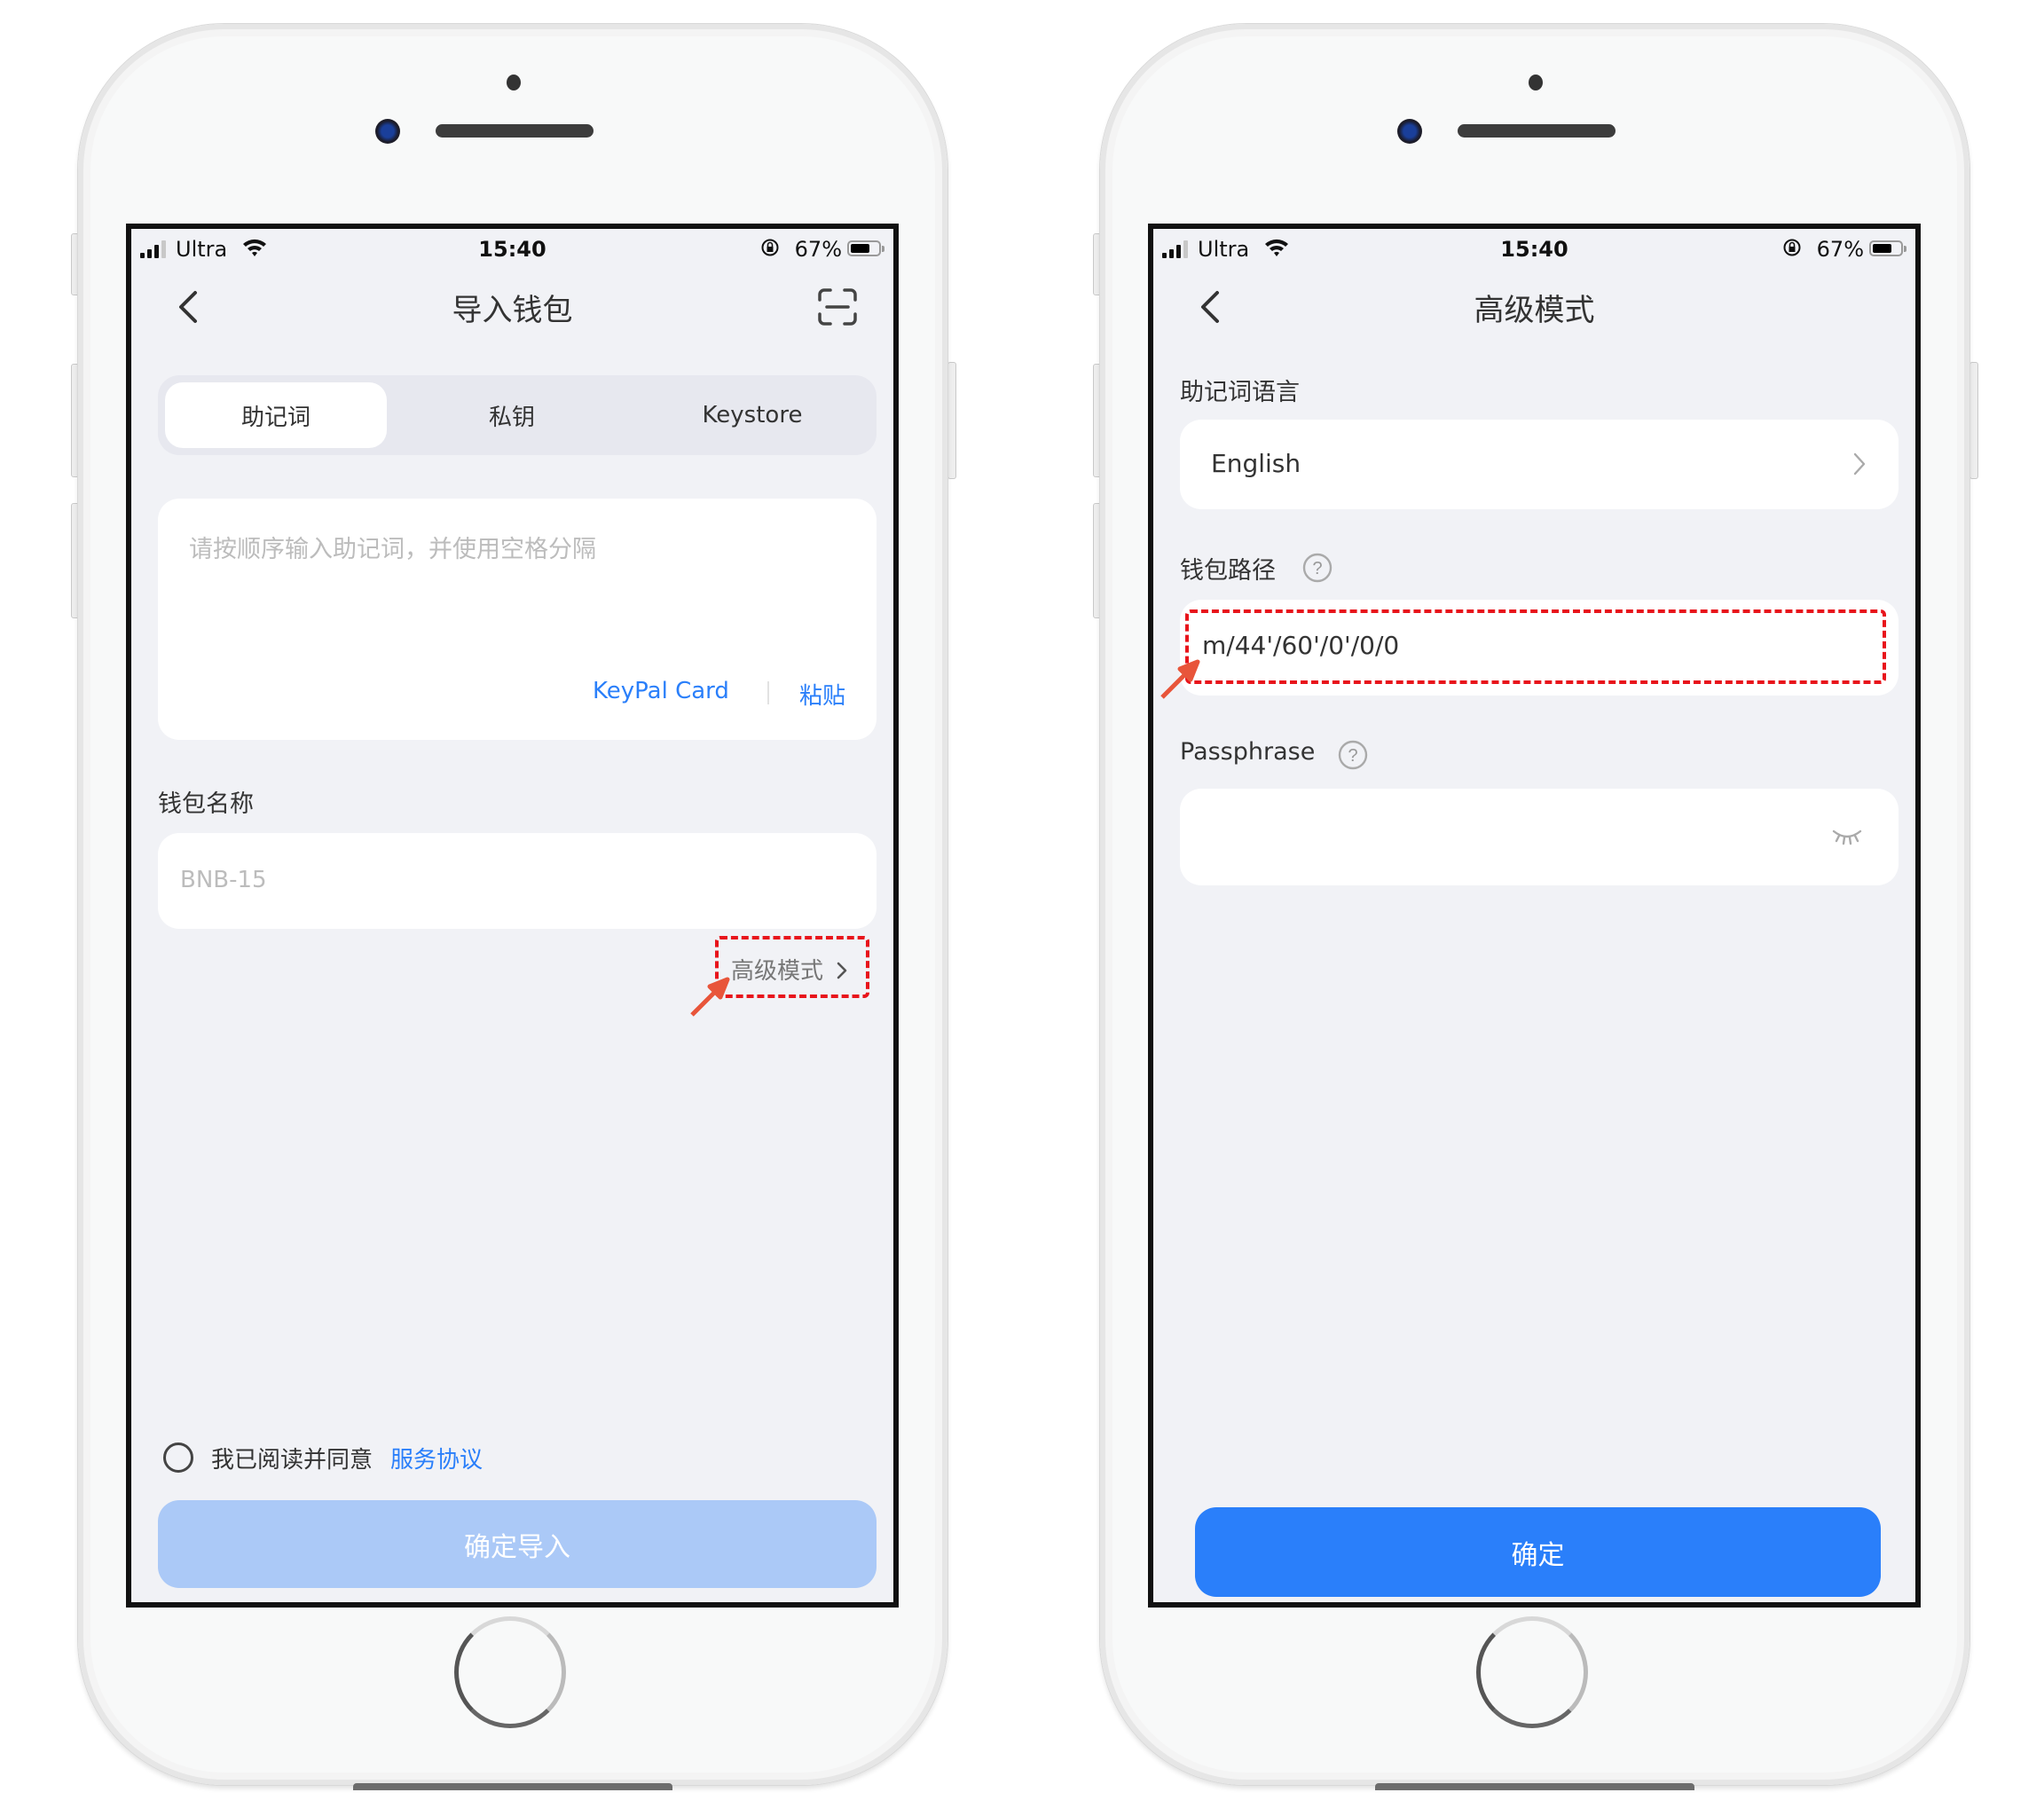 The image size is (2044, 1816). I want to click on wallet-name-input: BNB-15, so click(517, 881).